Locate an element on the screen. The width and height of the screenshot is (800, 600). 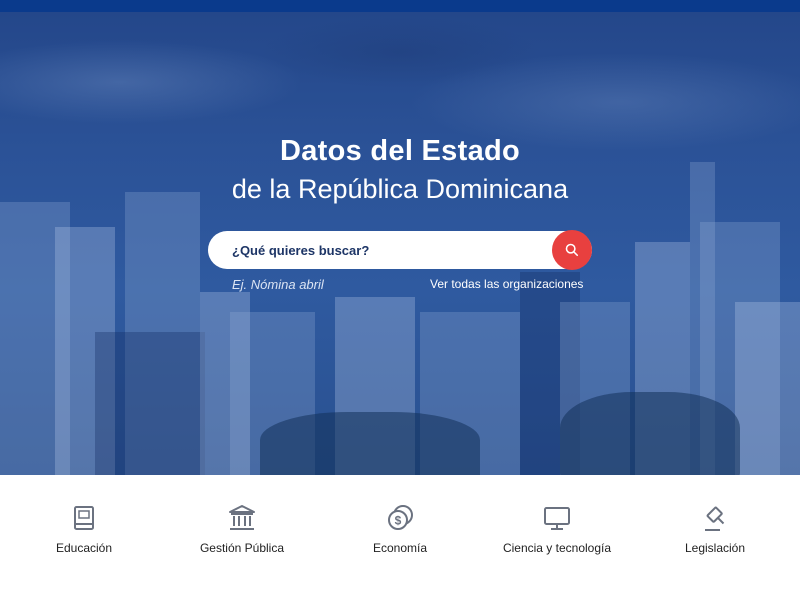
coins-icon: $ is located at coordinates (400, 517).